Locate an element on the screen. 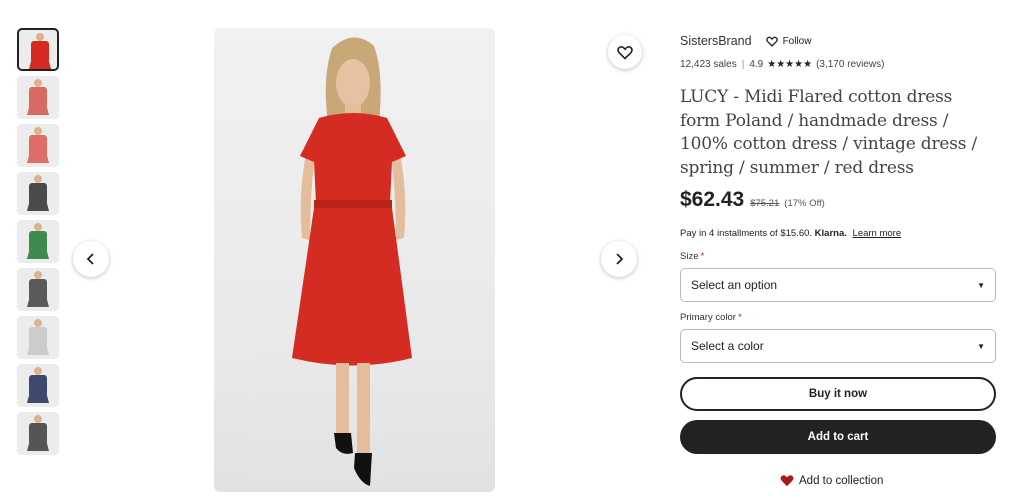 This screenshot has width=1024, height=498. installments-text: Pay in 4 installments of $15.60. is located at coordinates (746, 233).